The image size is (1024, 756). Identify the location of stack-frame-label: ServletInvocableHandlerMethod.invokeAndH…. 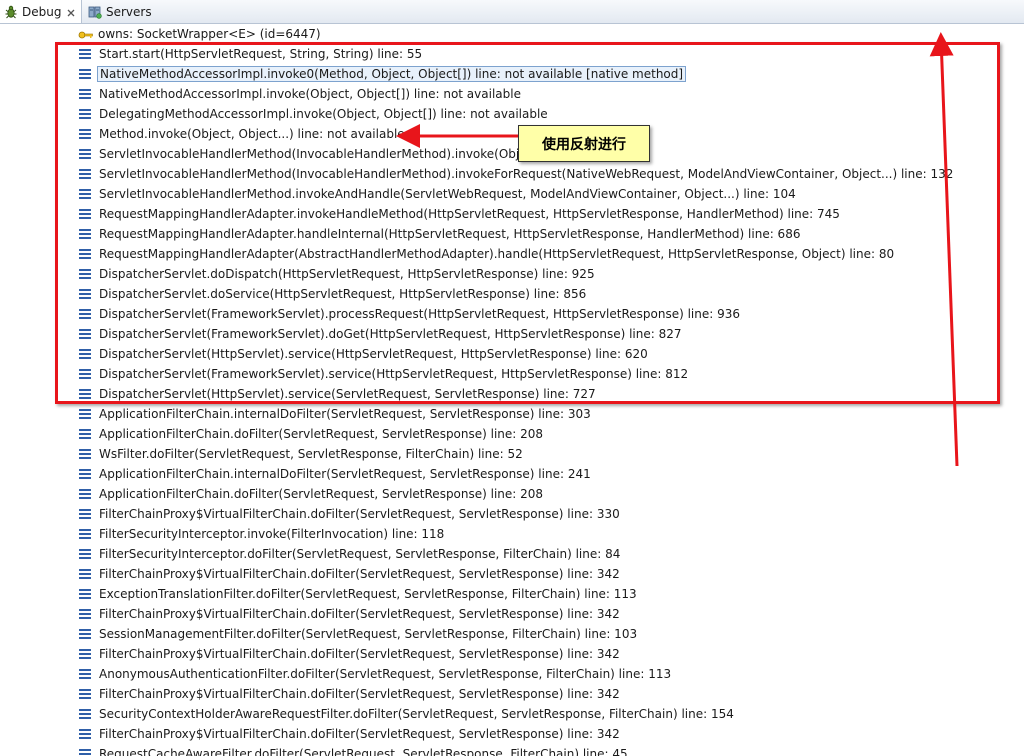
(447, 194).